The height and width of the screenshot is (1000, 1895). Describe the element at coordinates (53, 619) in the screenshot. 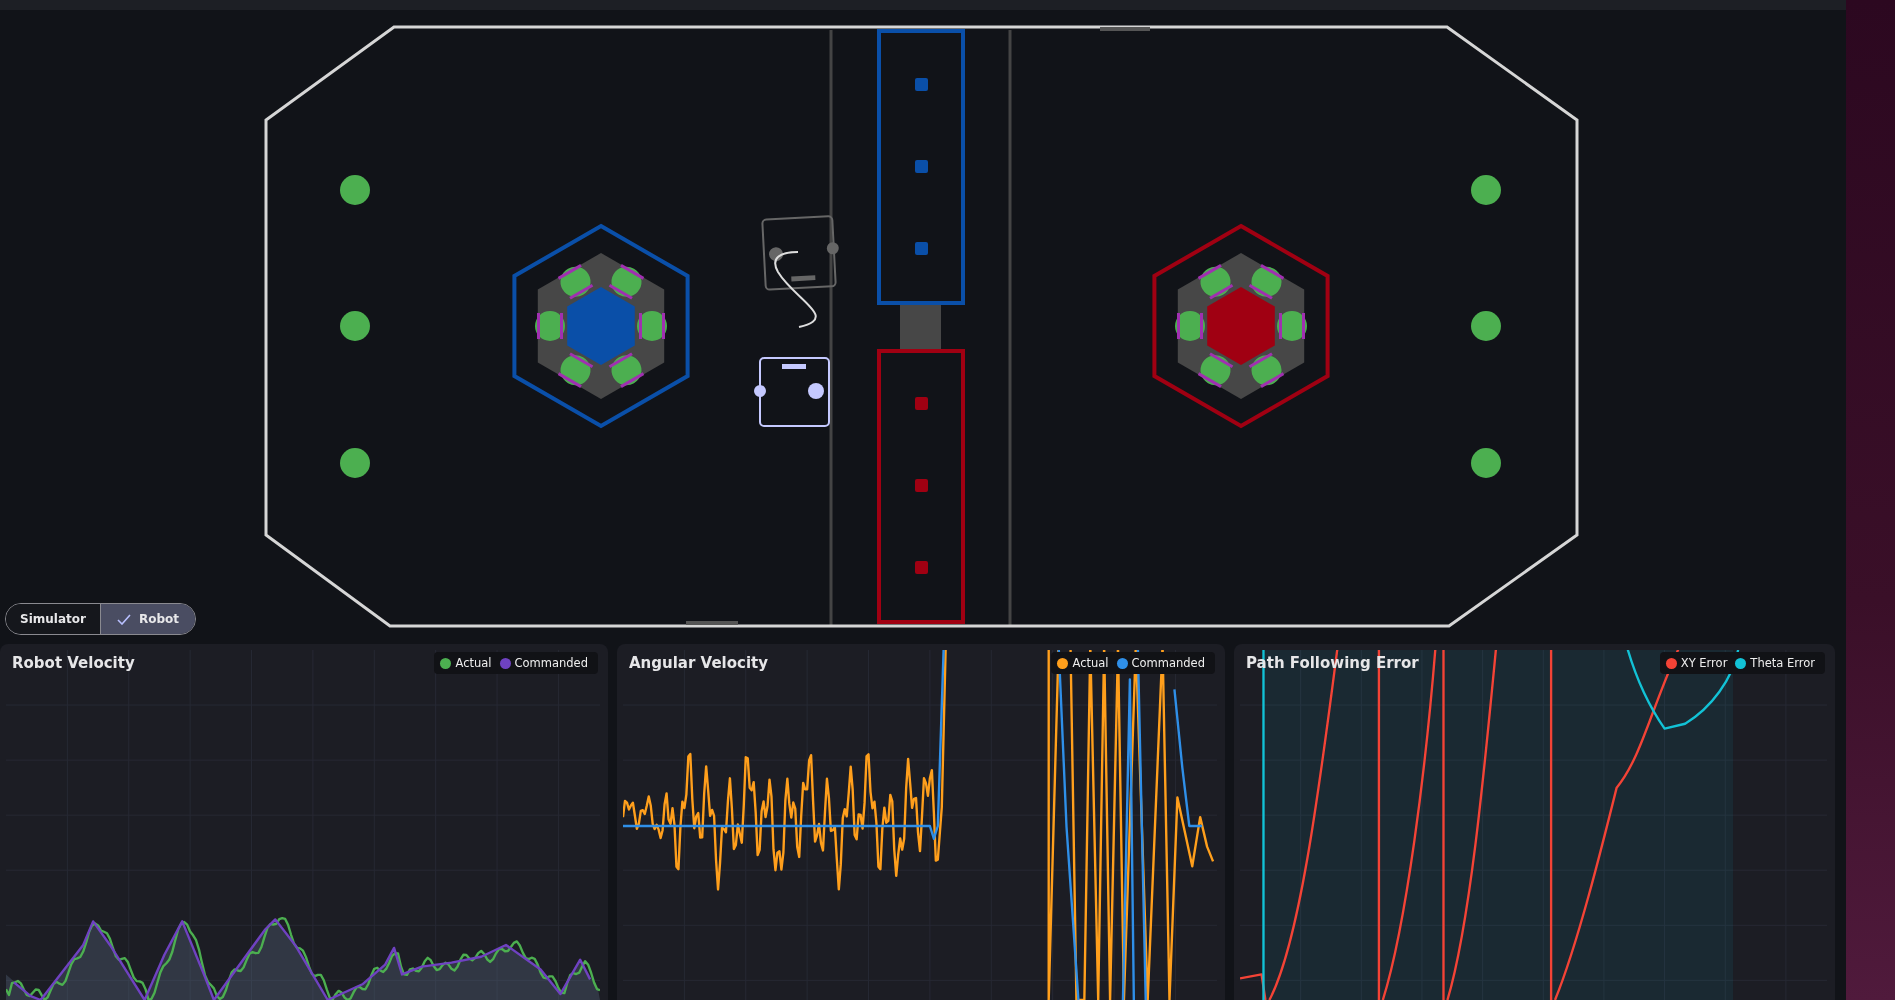

I see `mode-button: Simulator` at that location.